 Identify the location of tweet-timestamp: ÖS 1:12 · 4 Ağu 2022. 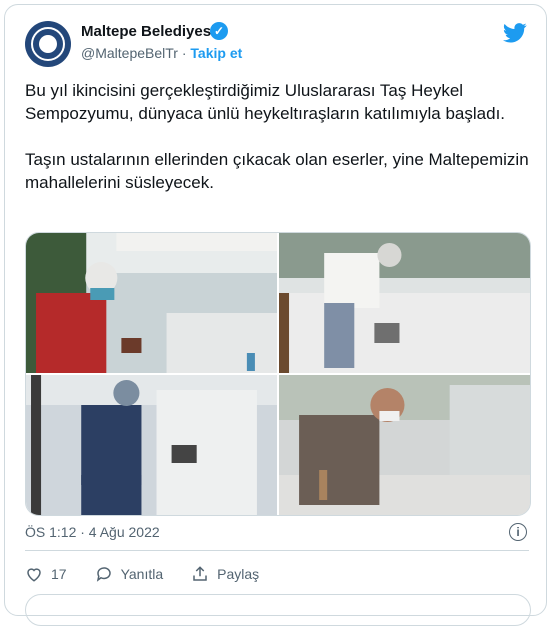
(92, 532).